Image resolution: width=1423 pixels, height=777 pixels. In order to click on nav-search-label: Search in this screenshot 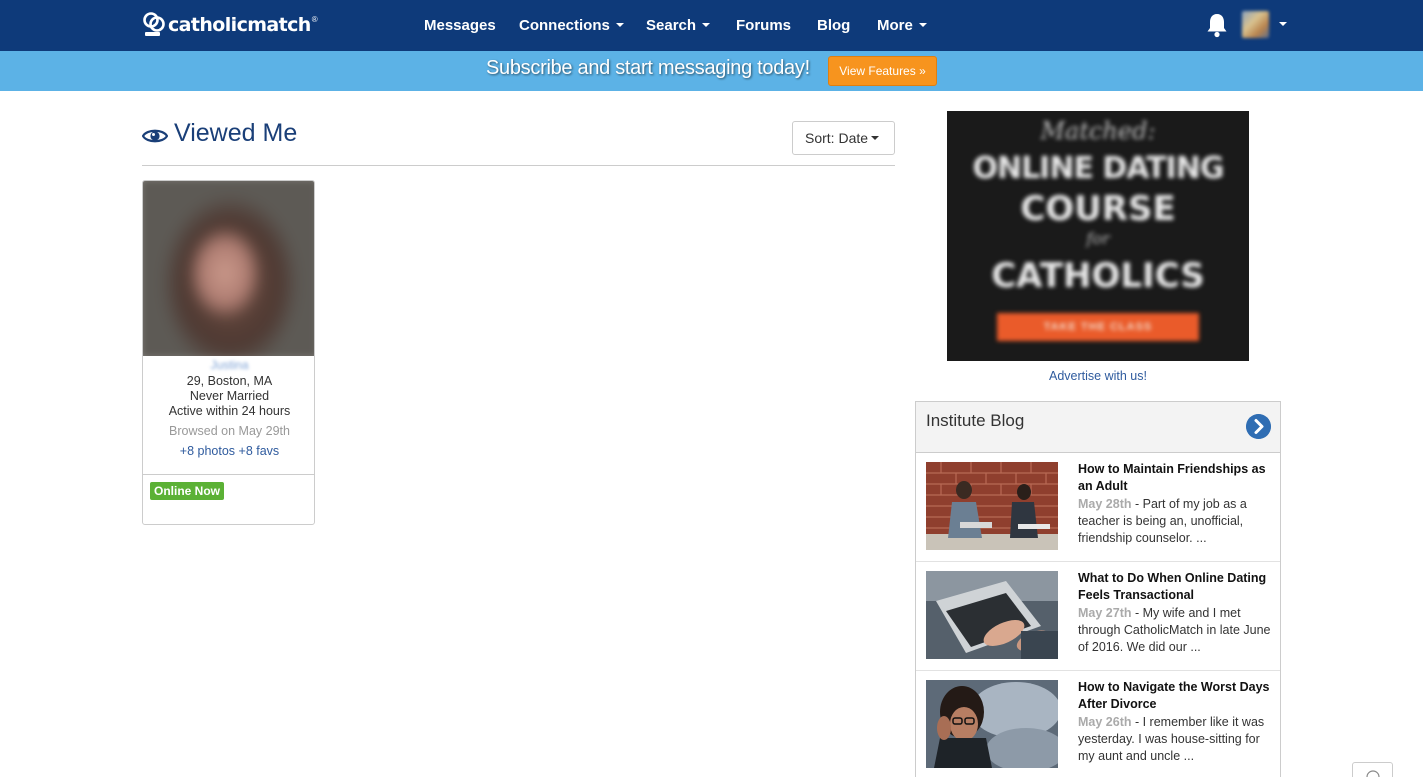, I will do `click(671, 25)`.